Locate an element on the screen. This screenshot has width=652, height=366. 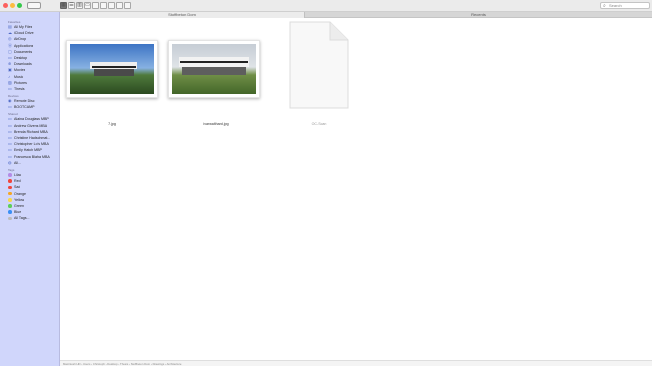
sidebar-item-label: Thesis is located at coordinates (19, 88).